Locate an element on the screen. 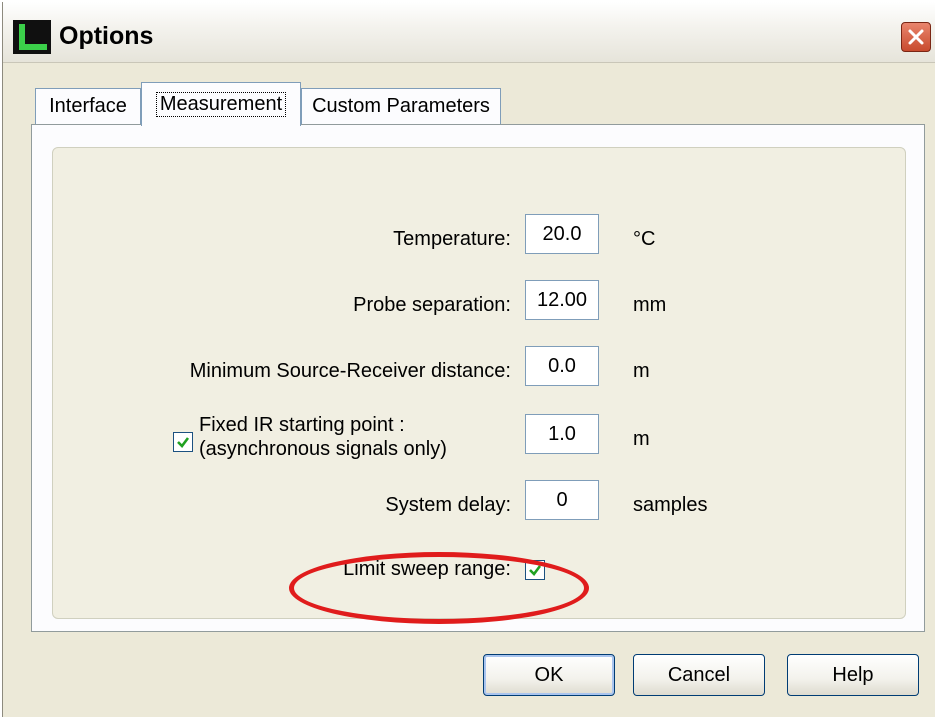 The height and width of the screenshot is (717, 935). tab-measurement: Measurement is located at coordinates (221, 104).